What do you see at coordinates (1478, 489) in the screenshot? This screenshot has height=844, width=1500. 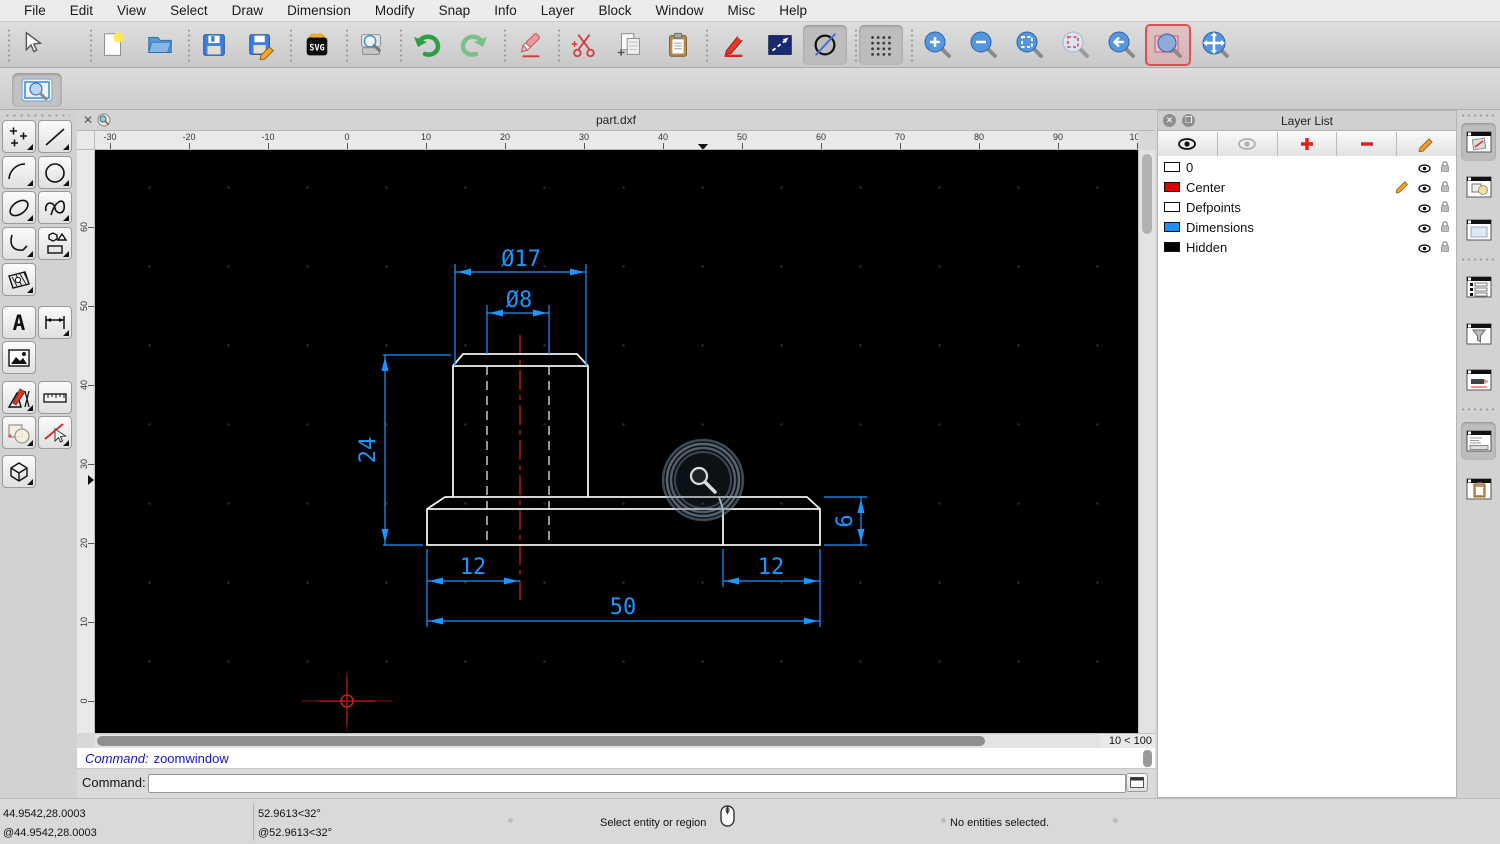 I see `clipboard-widget-button` at bounding box center [1478, 489].